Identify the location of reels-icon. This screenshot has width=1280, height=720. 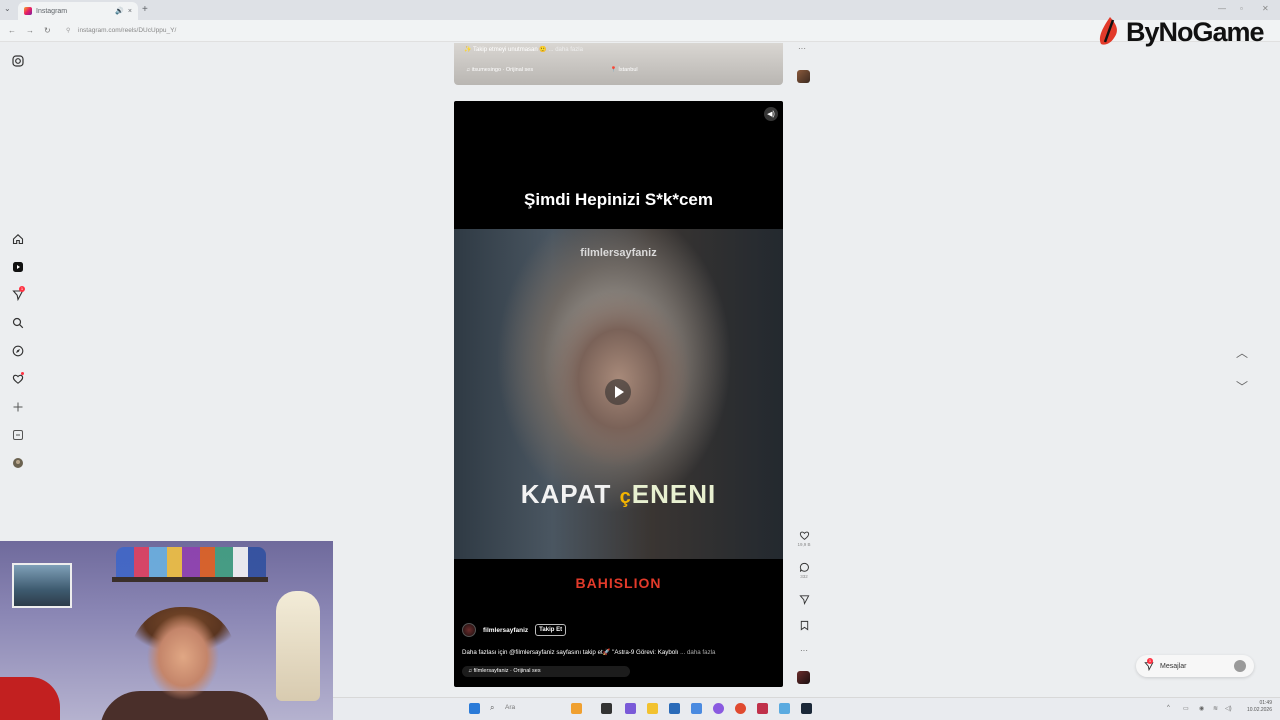
(18, 267).